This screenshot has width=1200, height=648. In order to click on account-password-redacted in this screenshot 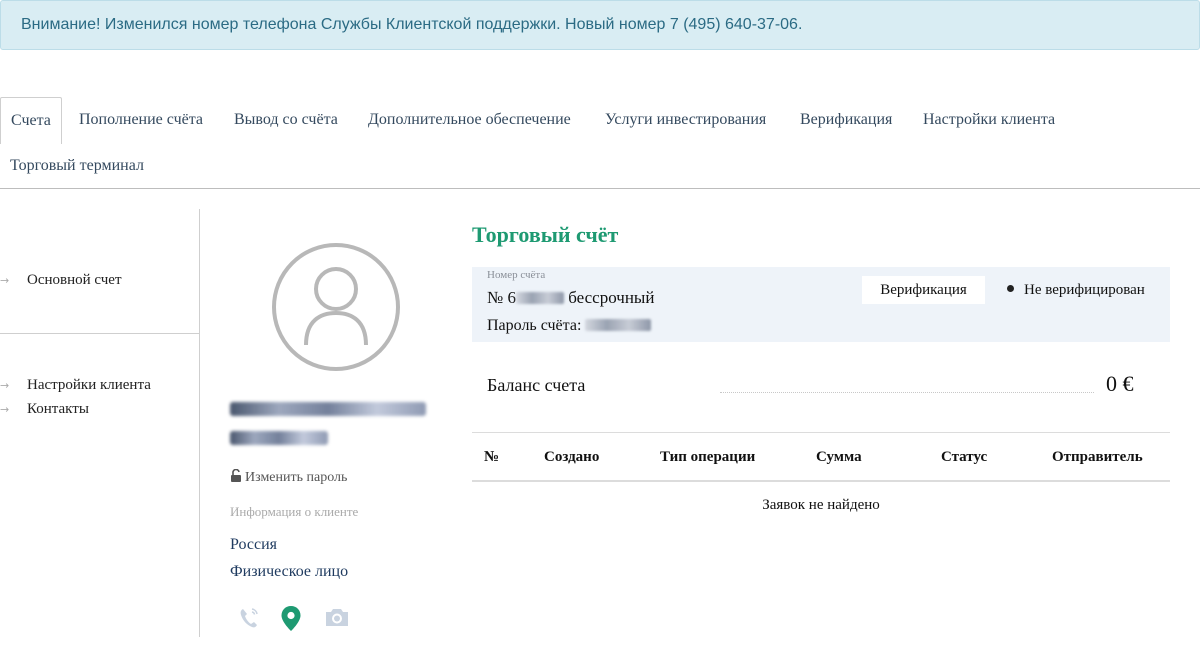, I will do `click(618, 325)`.